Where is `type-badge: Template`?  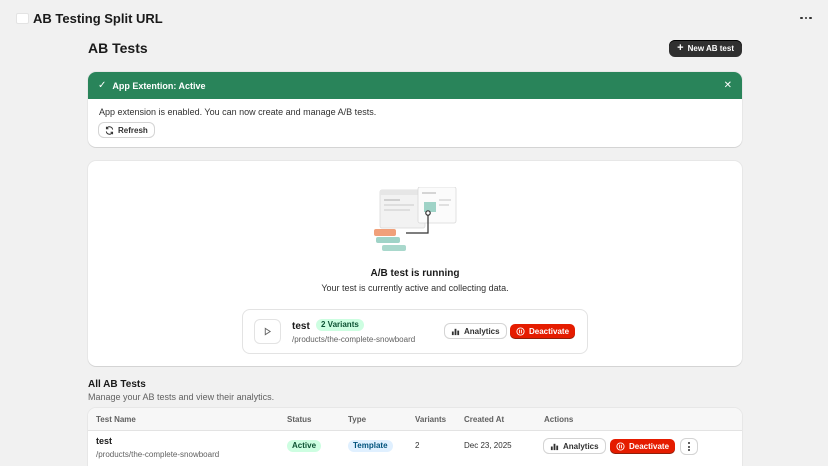
type-badge: Template is located at coordinates (370, 446).